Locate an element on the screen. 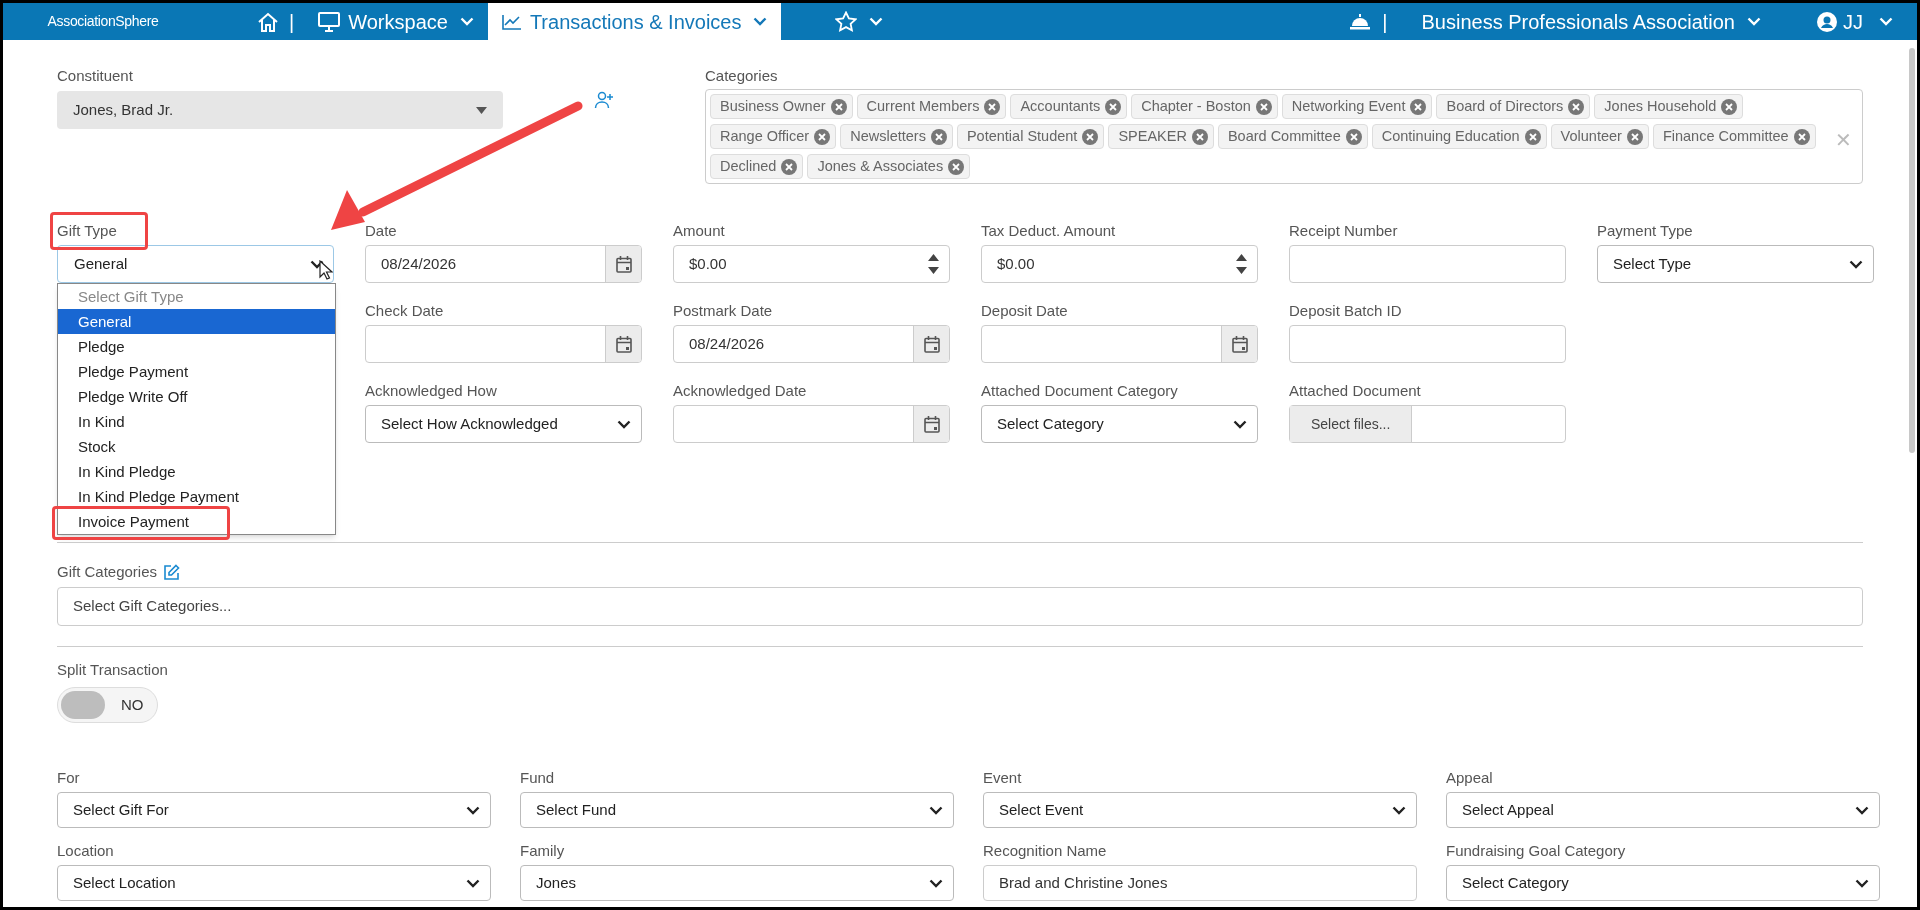  category-tag: Business Owner is located at coordinates (781, 106).